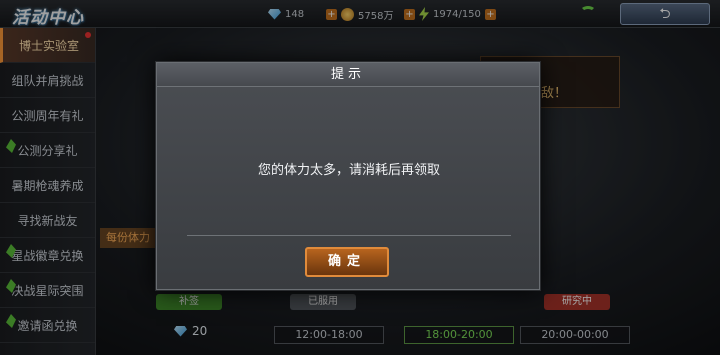  I want to click on dialog-message: 您的体力太多，请消耗后再领取, so click(348, 170).